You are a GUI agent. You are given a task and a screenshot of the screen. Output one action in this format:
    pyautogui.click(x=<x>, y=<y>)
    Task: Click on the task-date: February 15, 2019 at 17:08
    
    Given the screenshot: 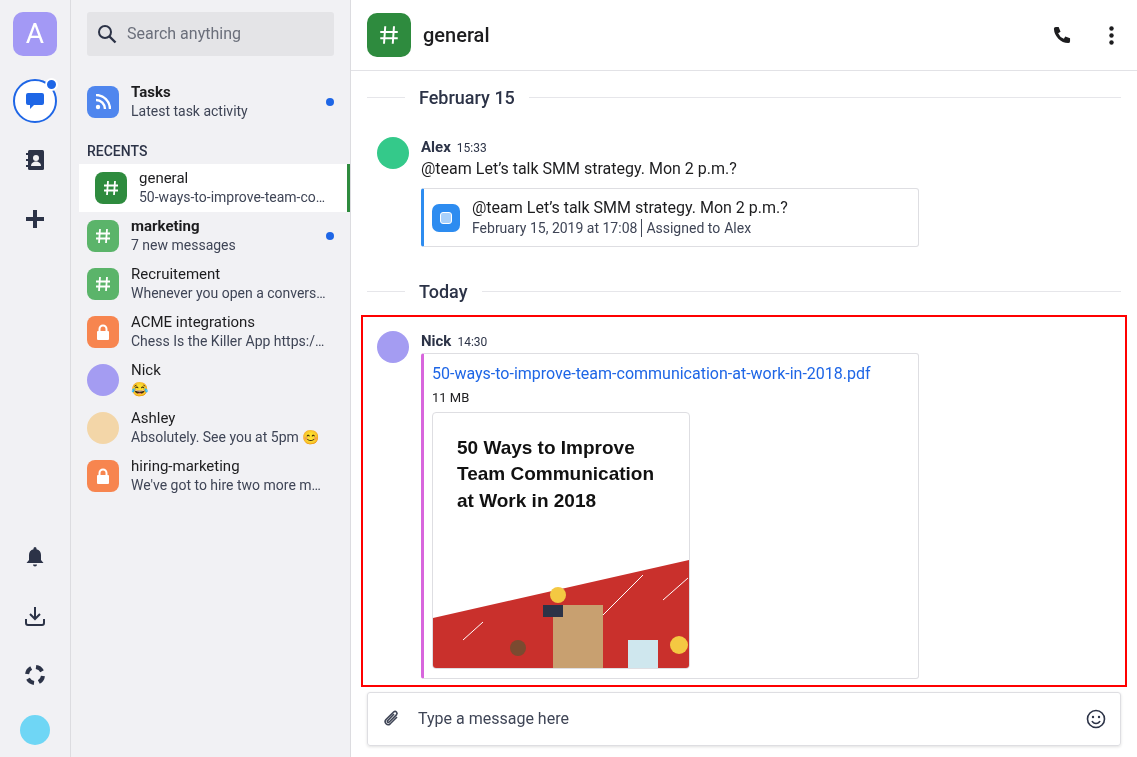 What is the action you would take?
    pyautogui.click(x=555, y=228)
    